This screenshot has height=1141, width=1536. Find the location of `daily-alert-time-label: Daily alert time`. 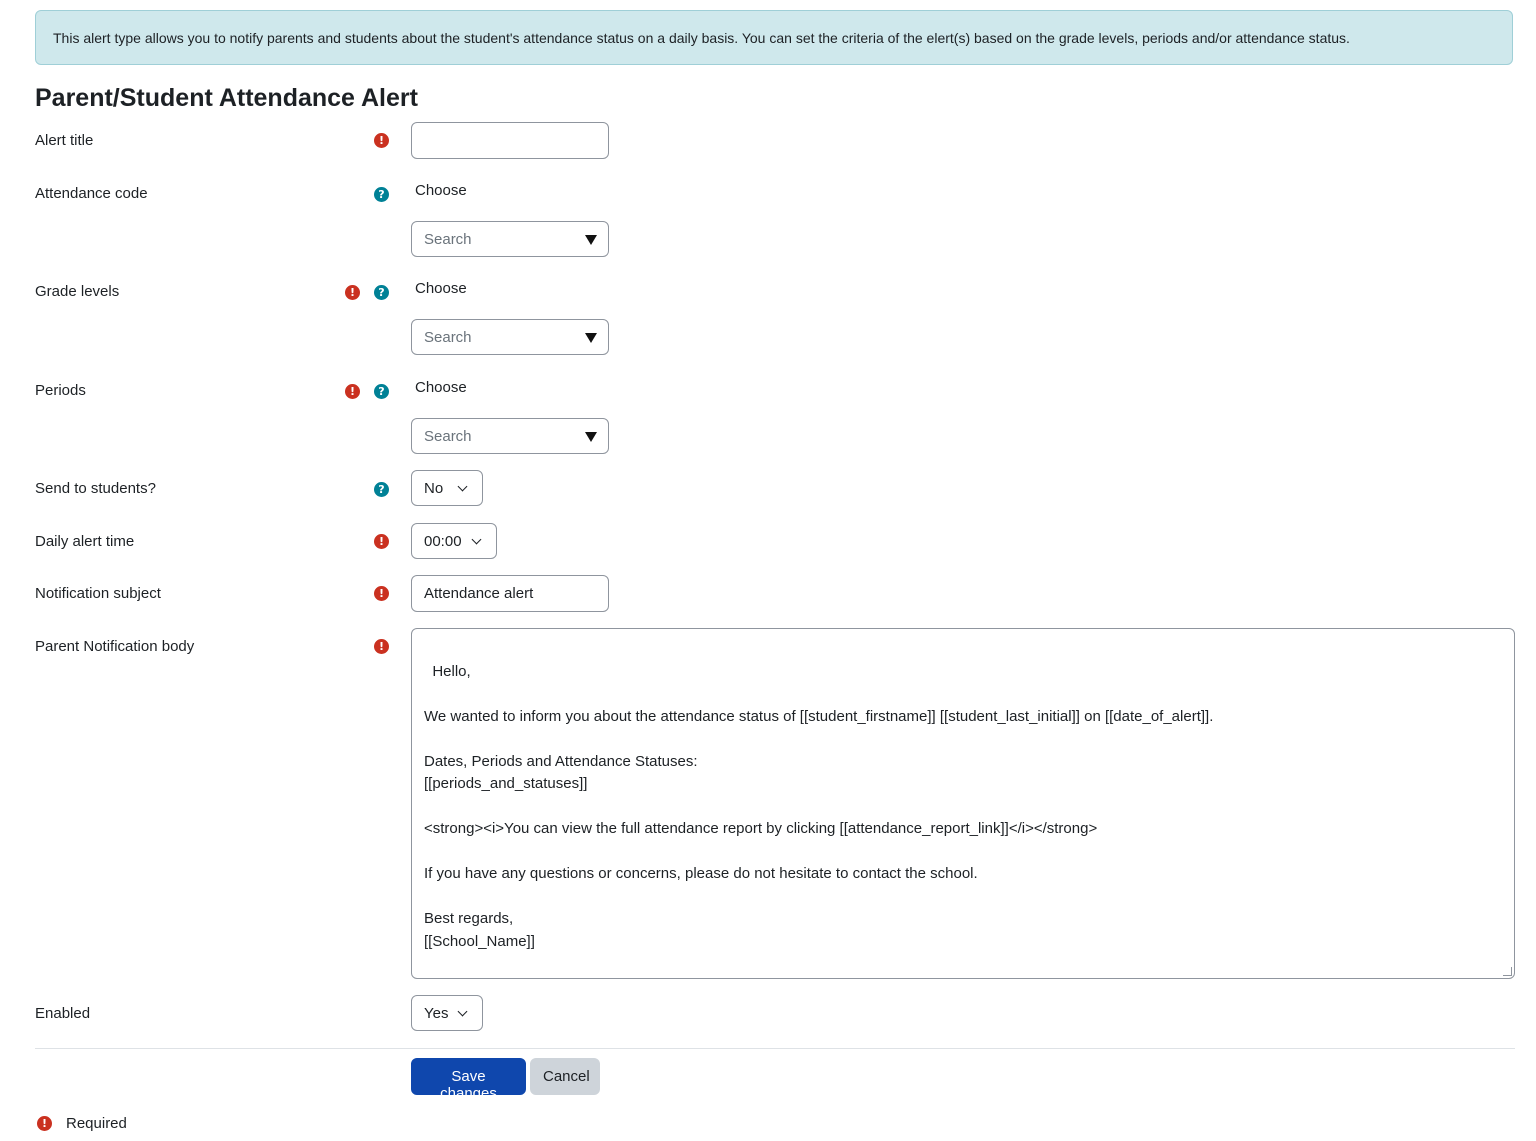

daily-alert-time-label: Daily alert time is located at coordinates (85, 541).